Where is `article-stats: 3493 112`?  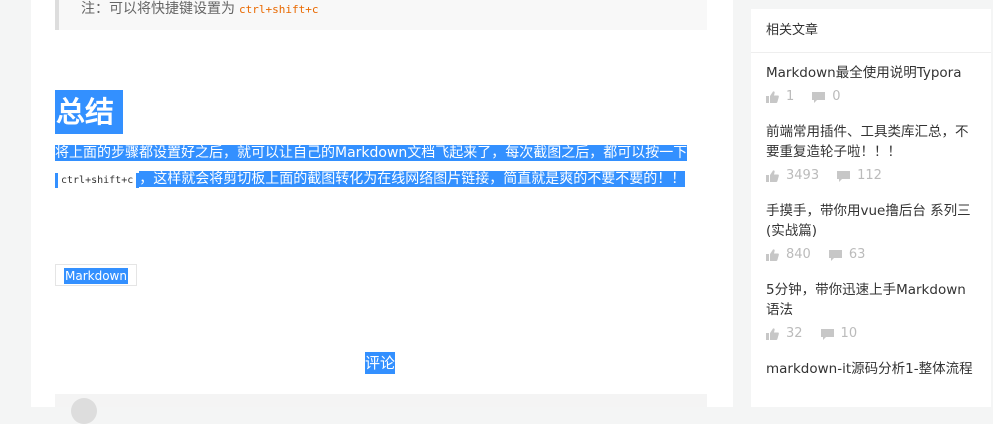 article-stats: 3493 112 is located at coordinates (871, 176).